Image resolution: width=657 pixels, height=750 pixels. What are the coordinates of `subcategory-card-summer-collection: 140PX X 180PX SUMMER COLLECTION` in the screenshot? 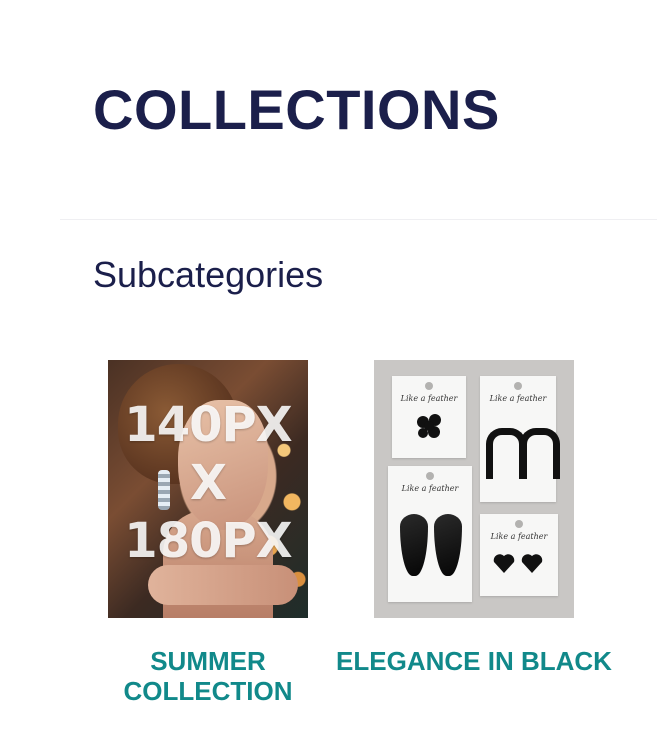 It's located at (208, 533).